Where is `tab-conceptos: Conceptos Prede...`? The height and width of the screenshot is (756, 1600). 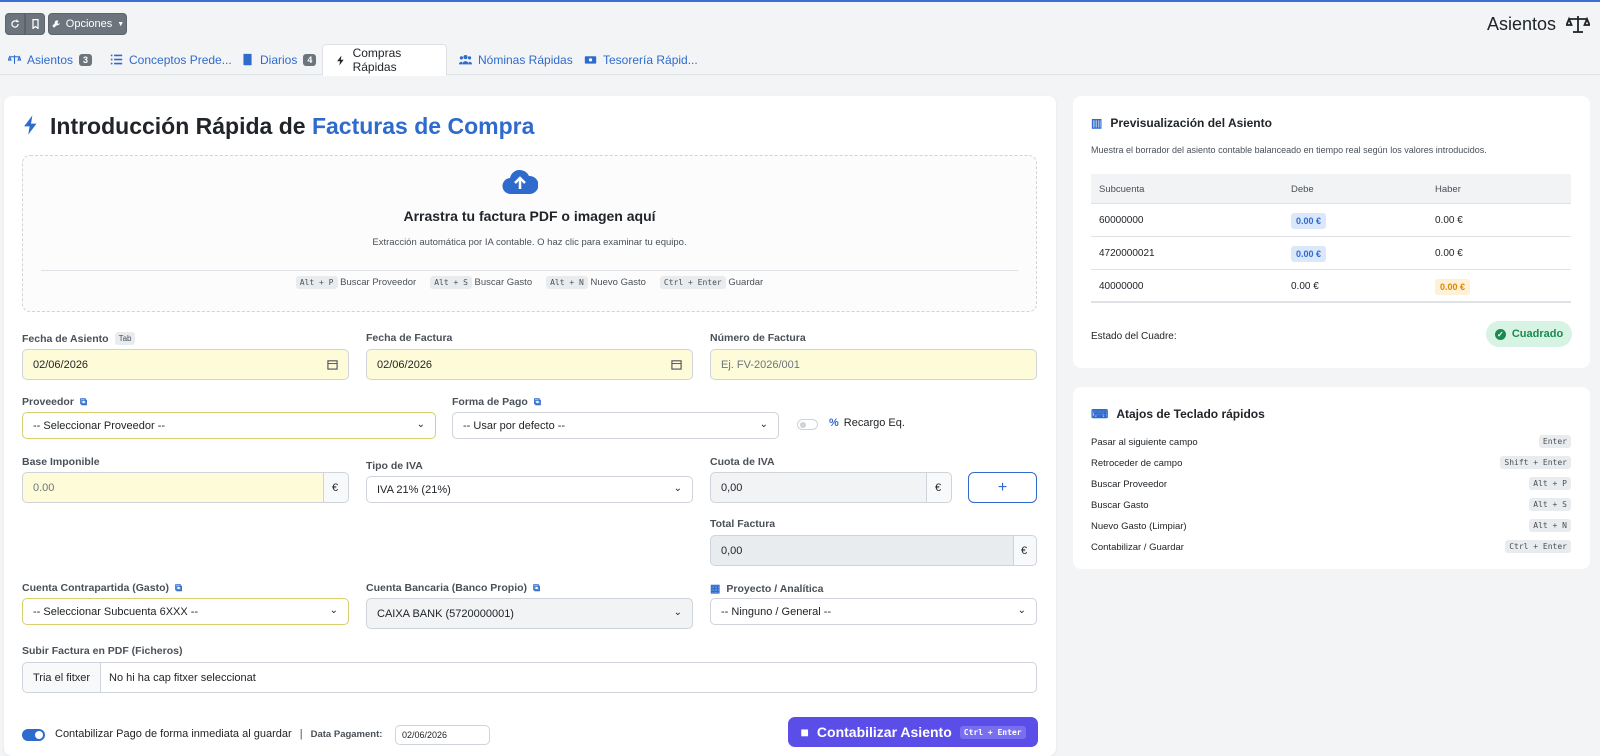
tab-conceptos: Conceptos Prede... is located at coordinates (171, 59).